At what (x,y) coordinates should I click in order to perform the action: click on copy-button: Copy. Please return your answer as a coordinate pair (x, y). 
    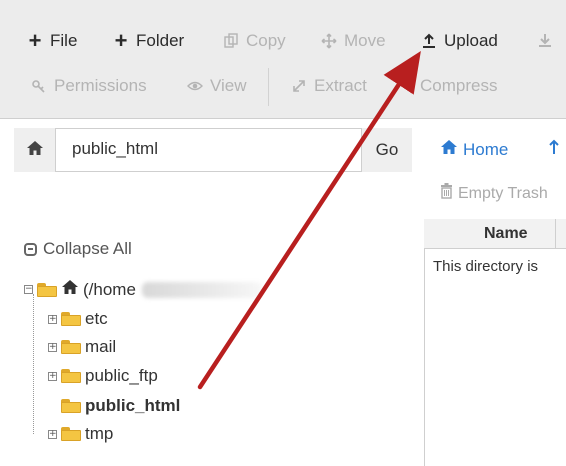
    Looking at the image, I should click on (254, 41).